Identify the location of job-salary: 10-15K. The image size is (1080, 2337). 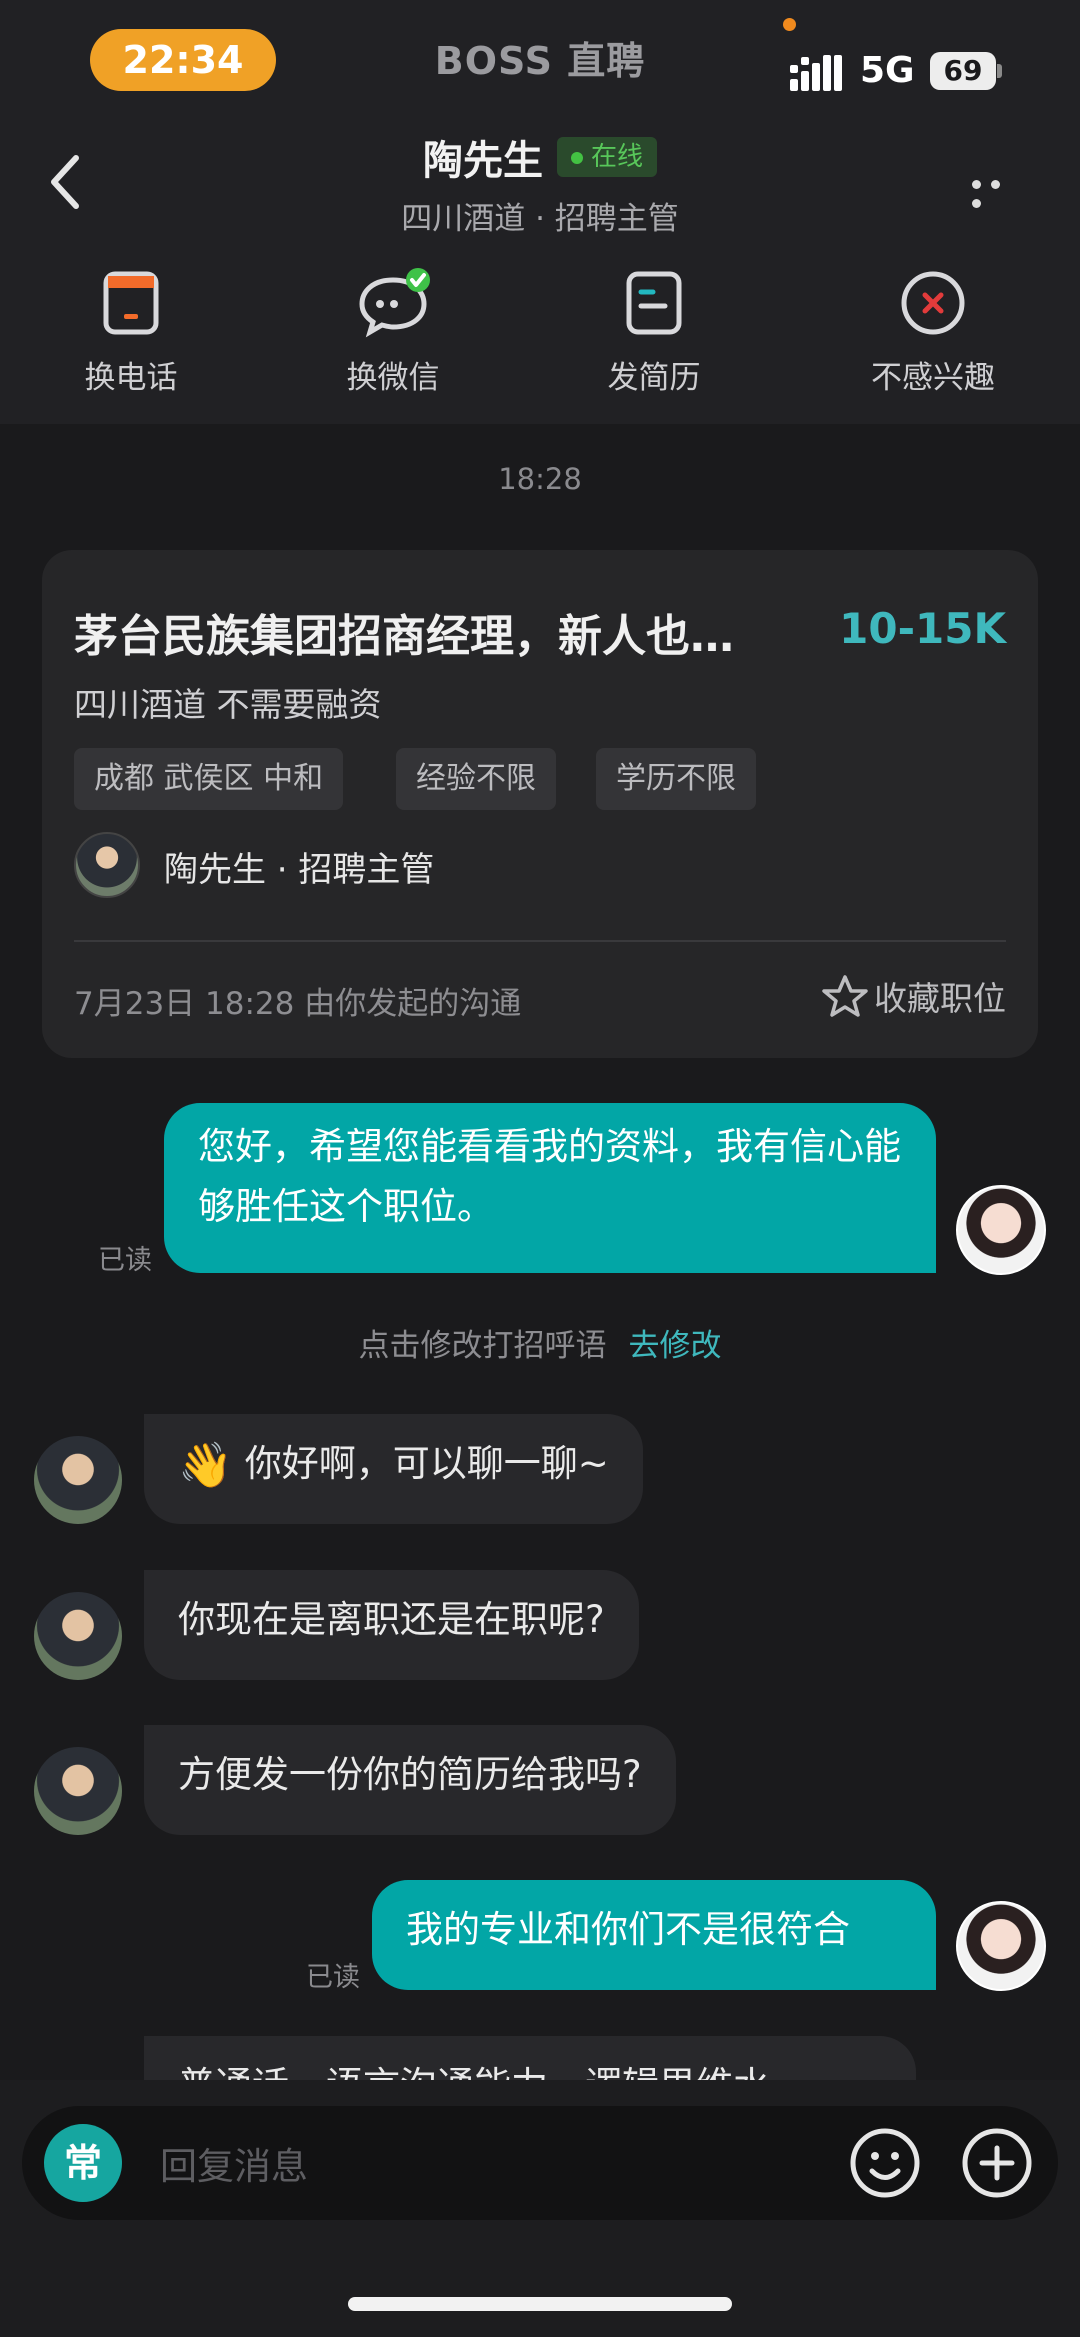
(922, 628).